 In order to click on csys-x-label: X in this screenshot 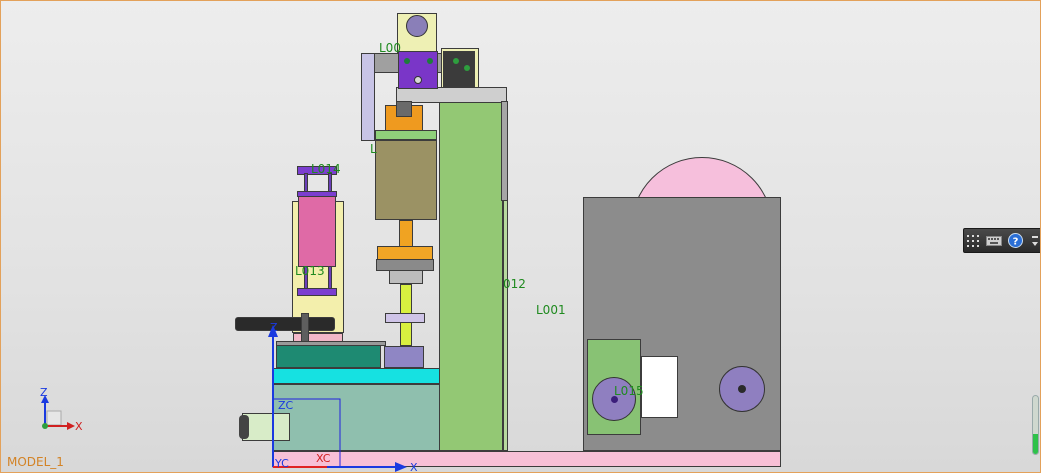, I will do `click(414, 467)`.